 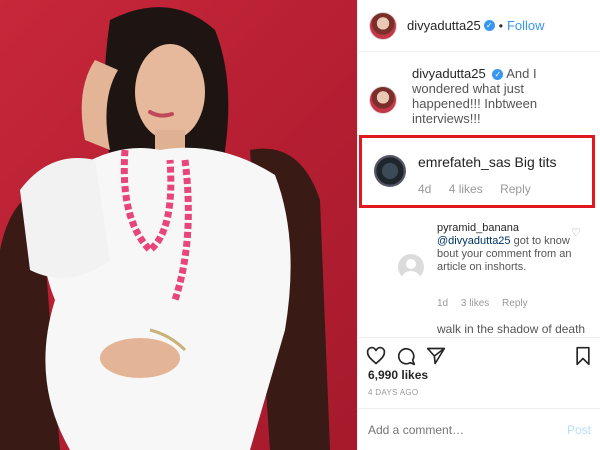 What do you see at coordinates (535, 162) in the screenshot?
I see `highlighted-comment-text: Big tits` at bounding box center [535, 162].